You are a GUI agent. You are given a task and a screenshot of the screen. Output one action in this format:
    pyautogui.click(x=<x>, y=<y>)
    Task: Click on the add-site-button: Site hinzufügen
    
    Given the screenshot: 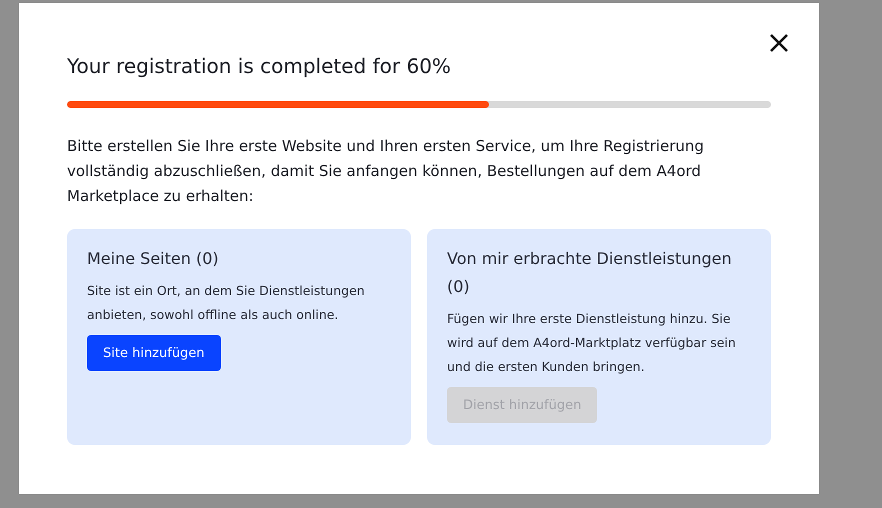 What is the action you would take?
    pyautogui.click(x=154, y=353)
    